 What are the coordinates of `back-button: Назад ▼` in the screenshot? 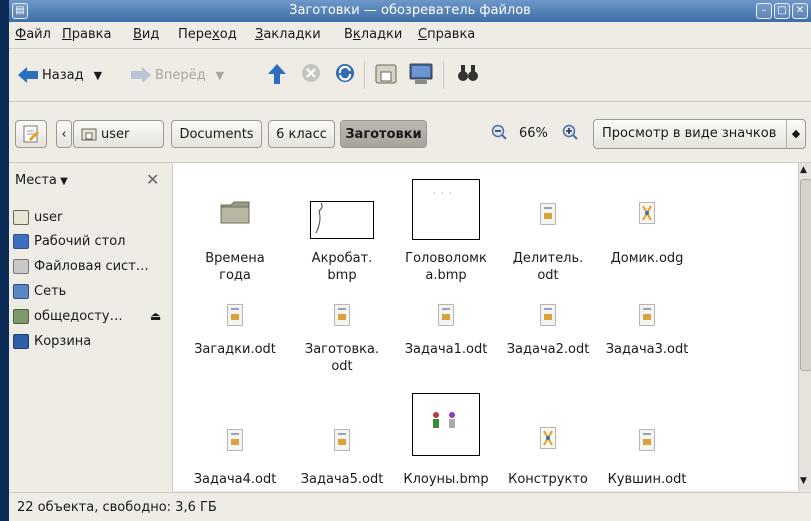 It's located at (59, 75).